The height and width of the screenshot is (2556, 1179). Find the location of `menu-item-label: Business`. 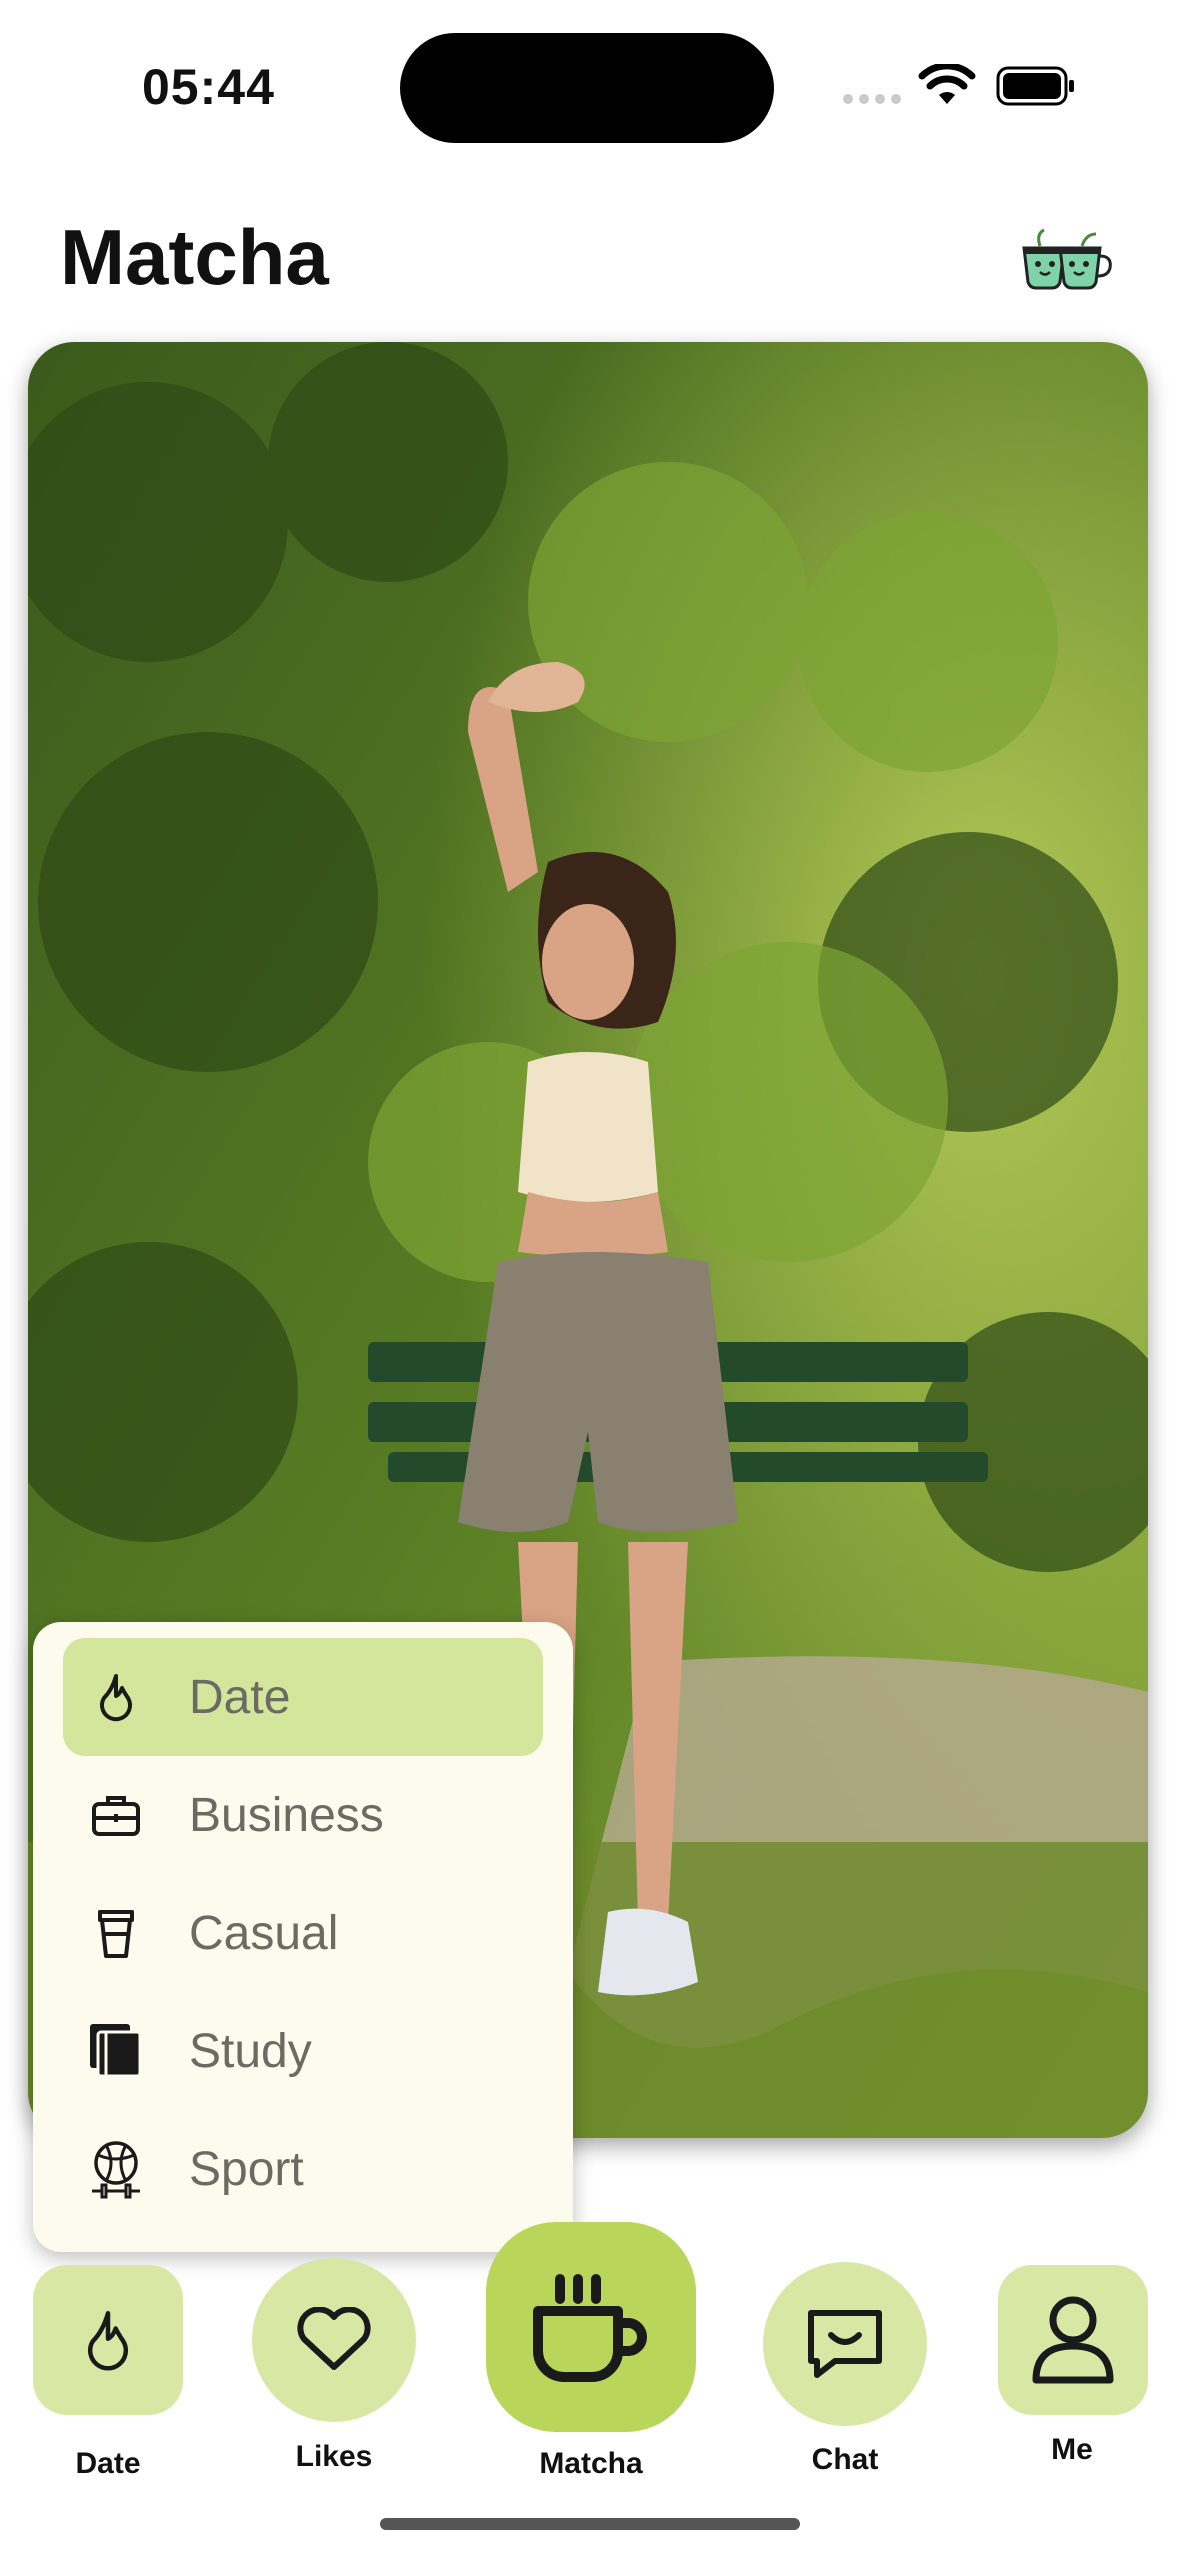

menu-item-label: Business is located at coordinates (286, 1815).